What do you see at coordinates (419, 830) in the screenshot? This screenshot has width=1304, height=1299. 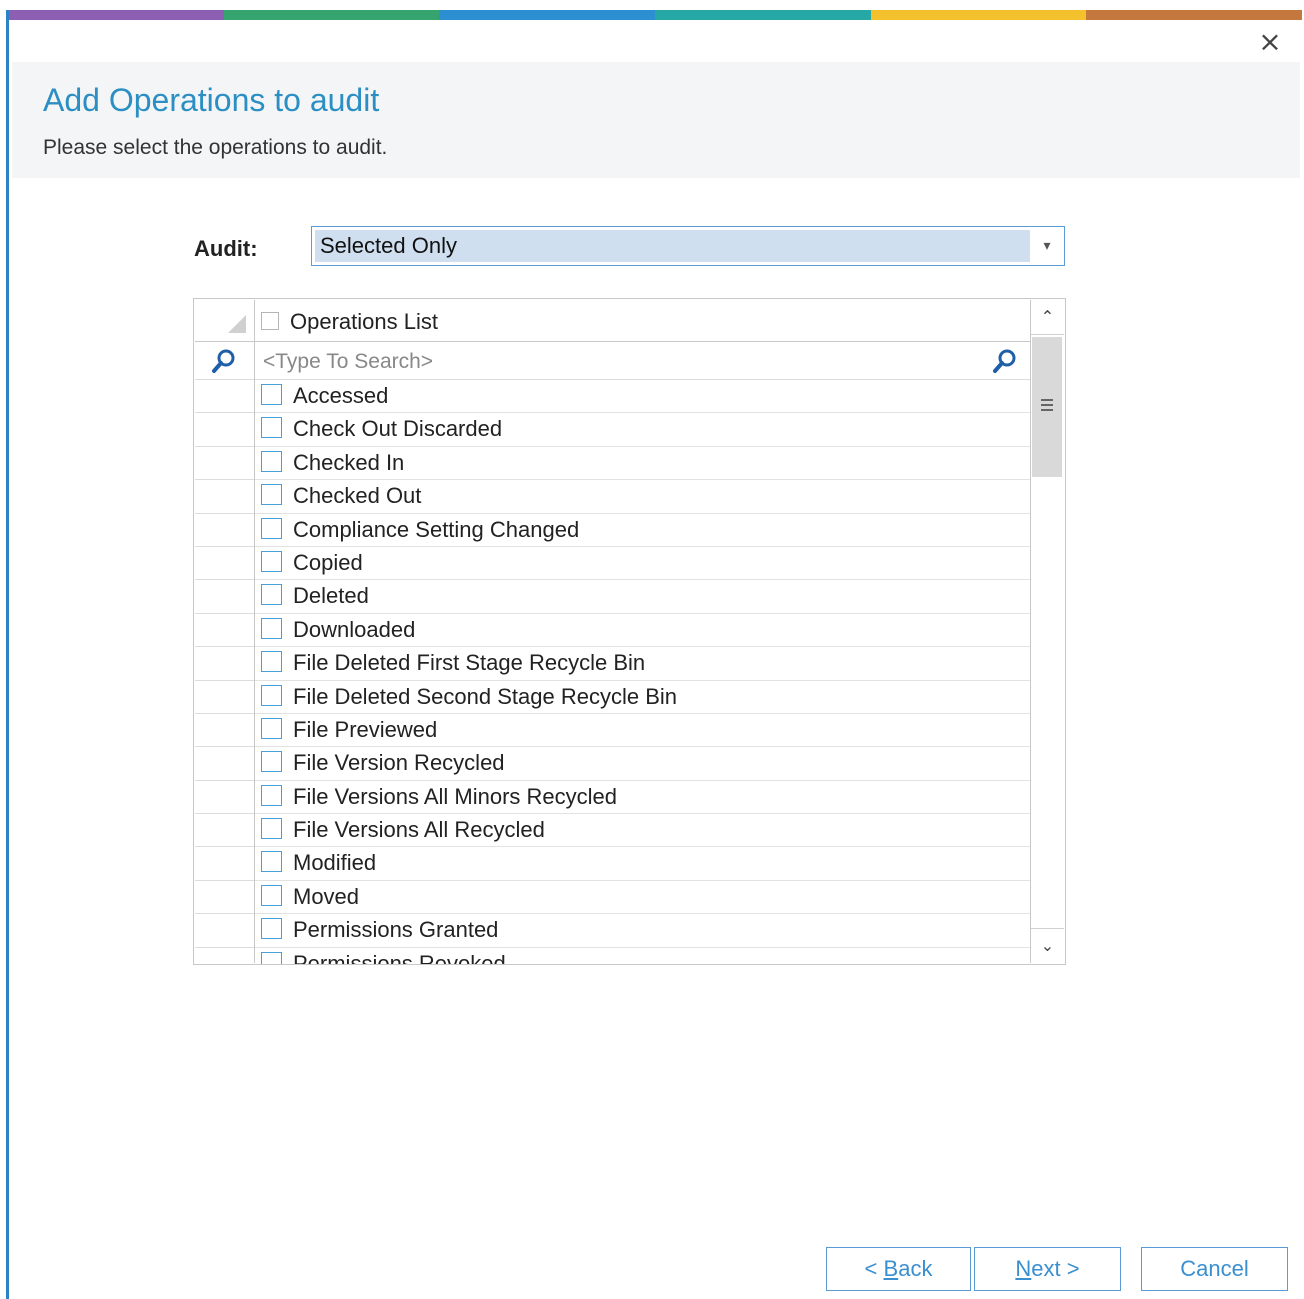 I see `operation-label: File Versions All Recycled` at bounding box center [419, 830].